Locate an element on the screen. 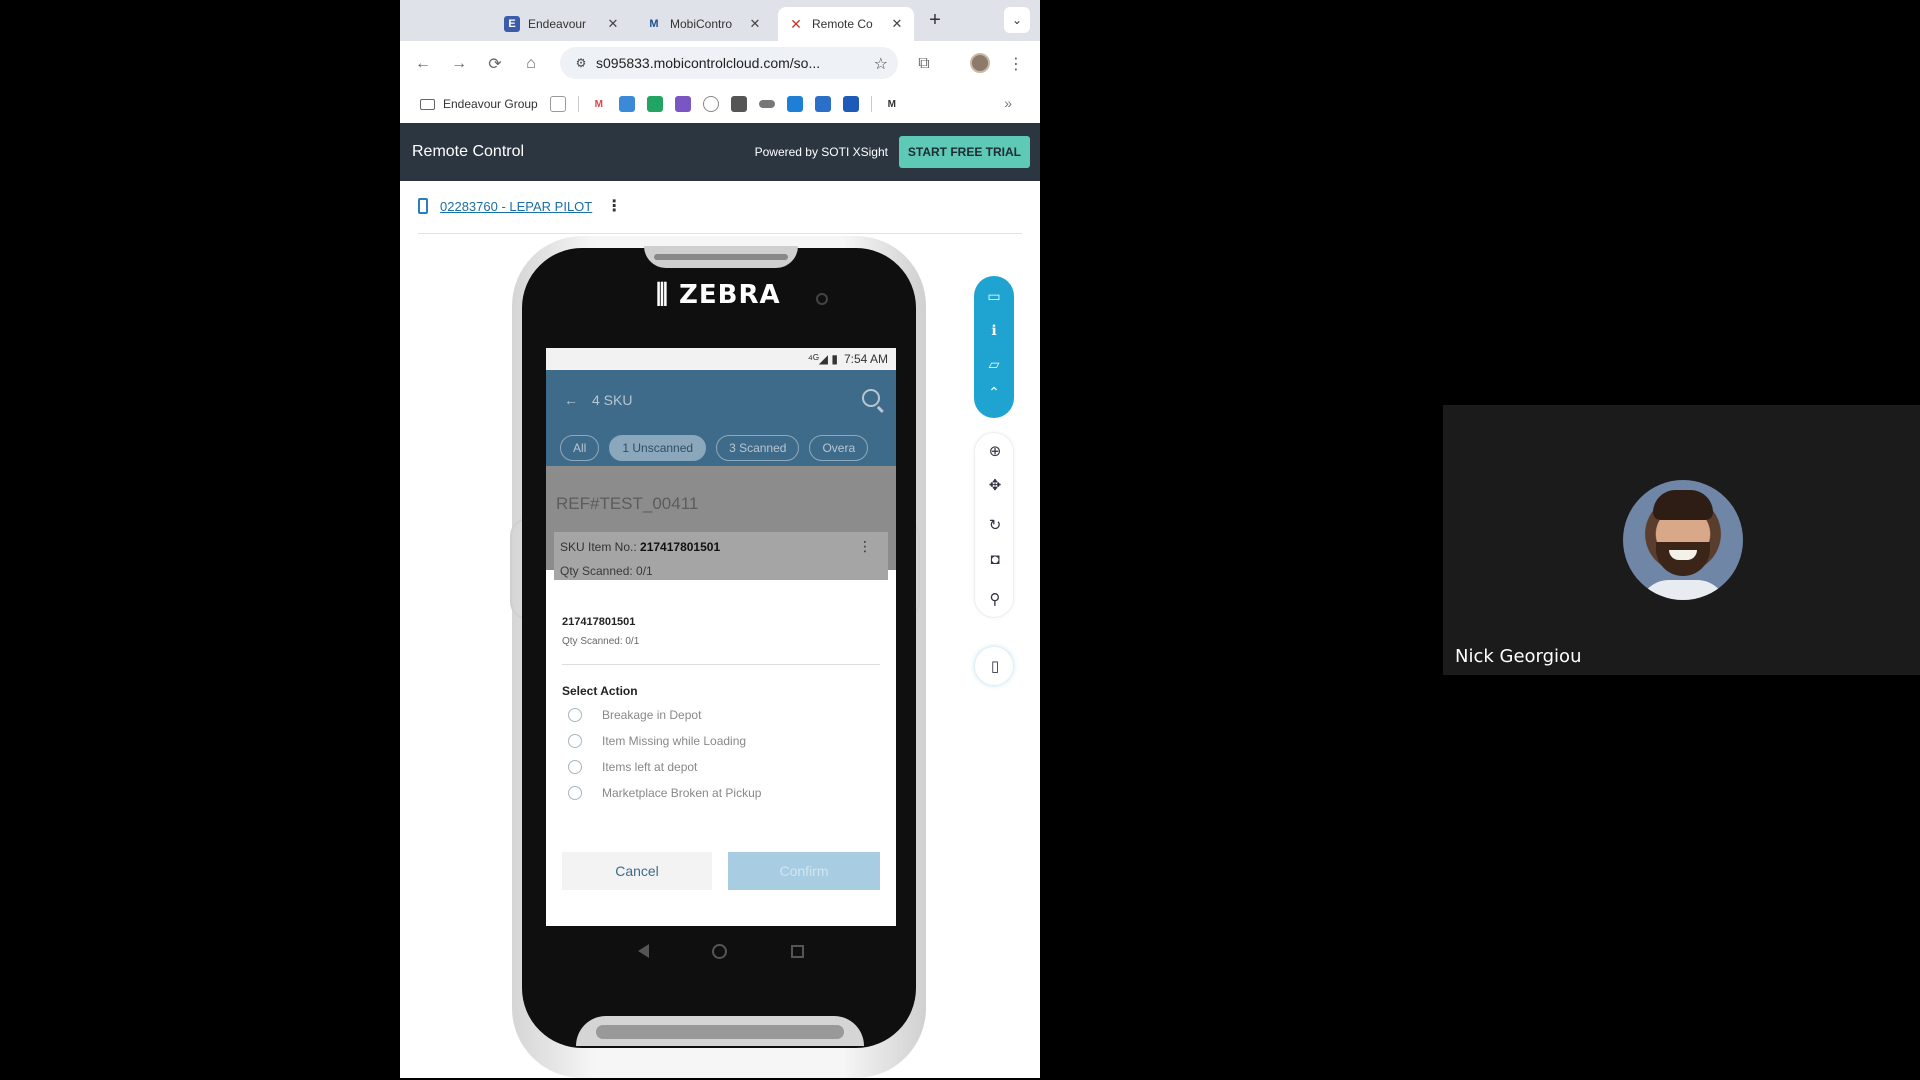  forms-bookmark-icon is located at coordinates (682, 104).